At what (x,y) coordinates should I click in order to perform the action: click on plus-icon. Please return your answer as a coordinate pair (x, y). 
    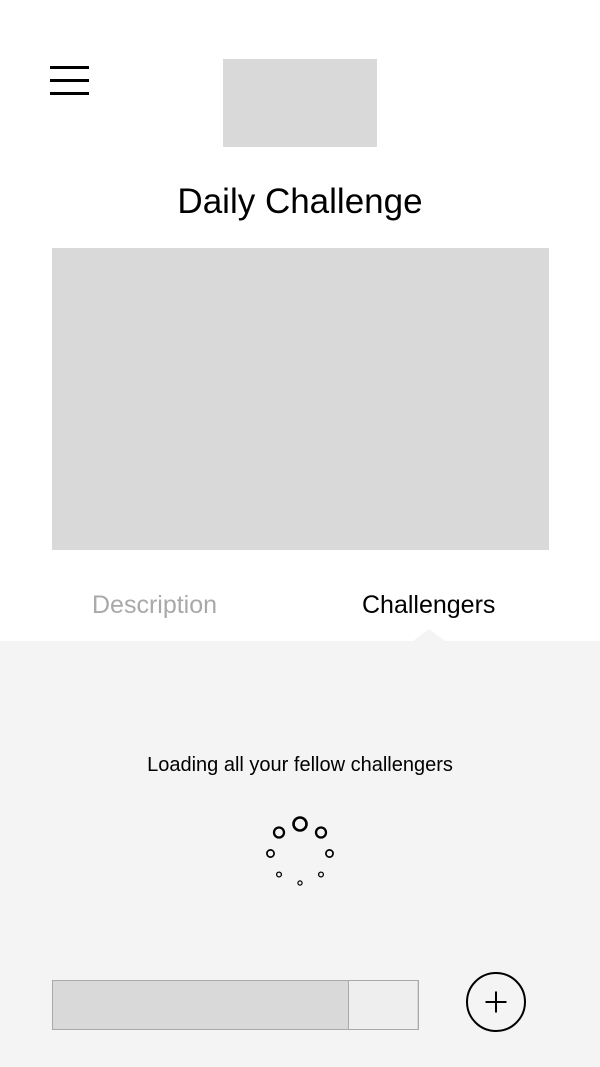
    Looking at the image, I should click on (496, 1002).